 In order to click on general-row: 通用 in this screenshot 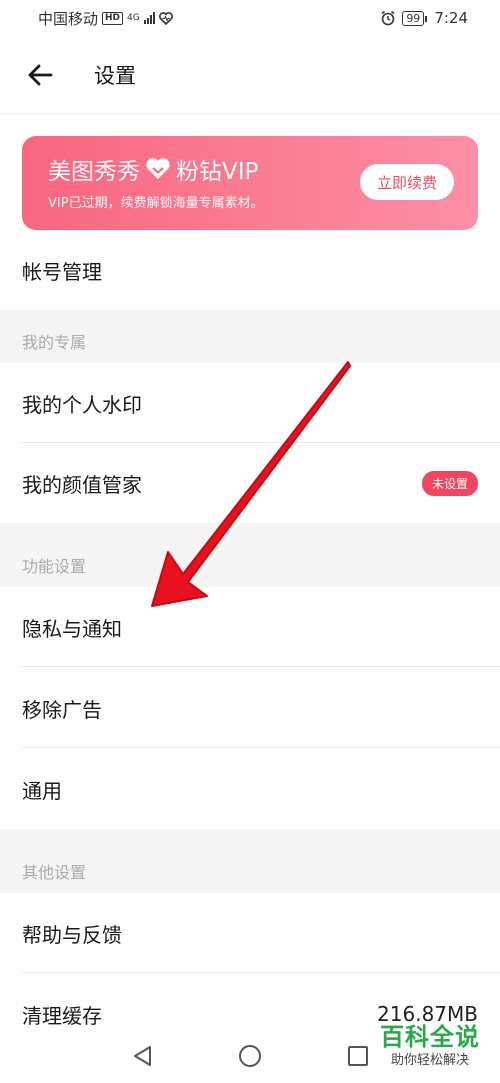, I will do `click(250, 789)`.